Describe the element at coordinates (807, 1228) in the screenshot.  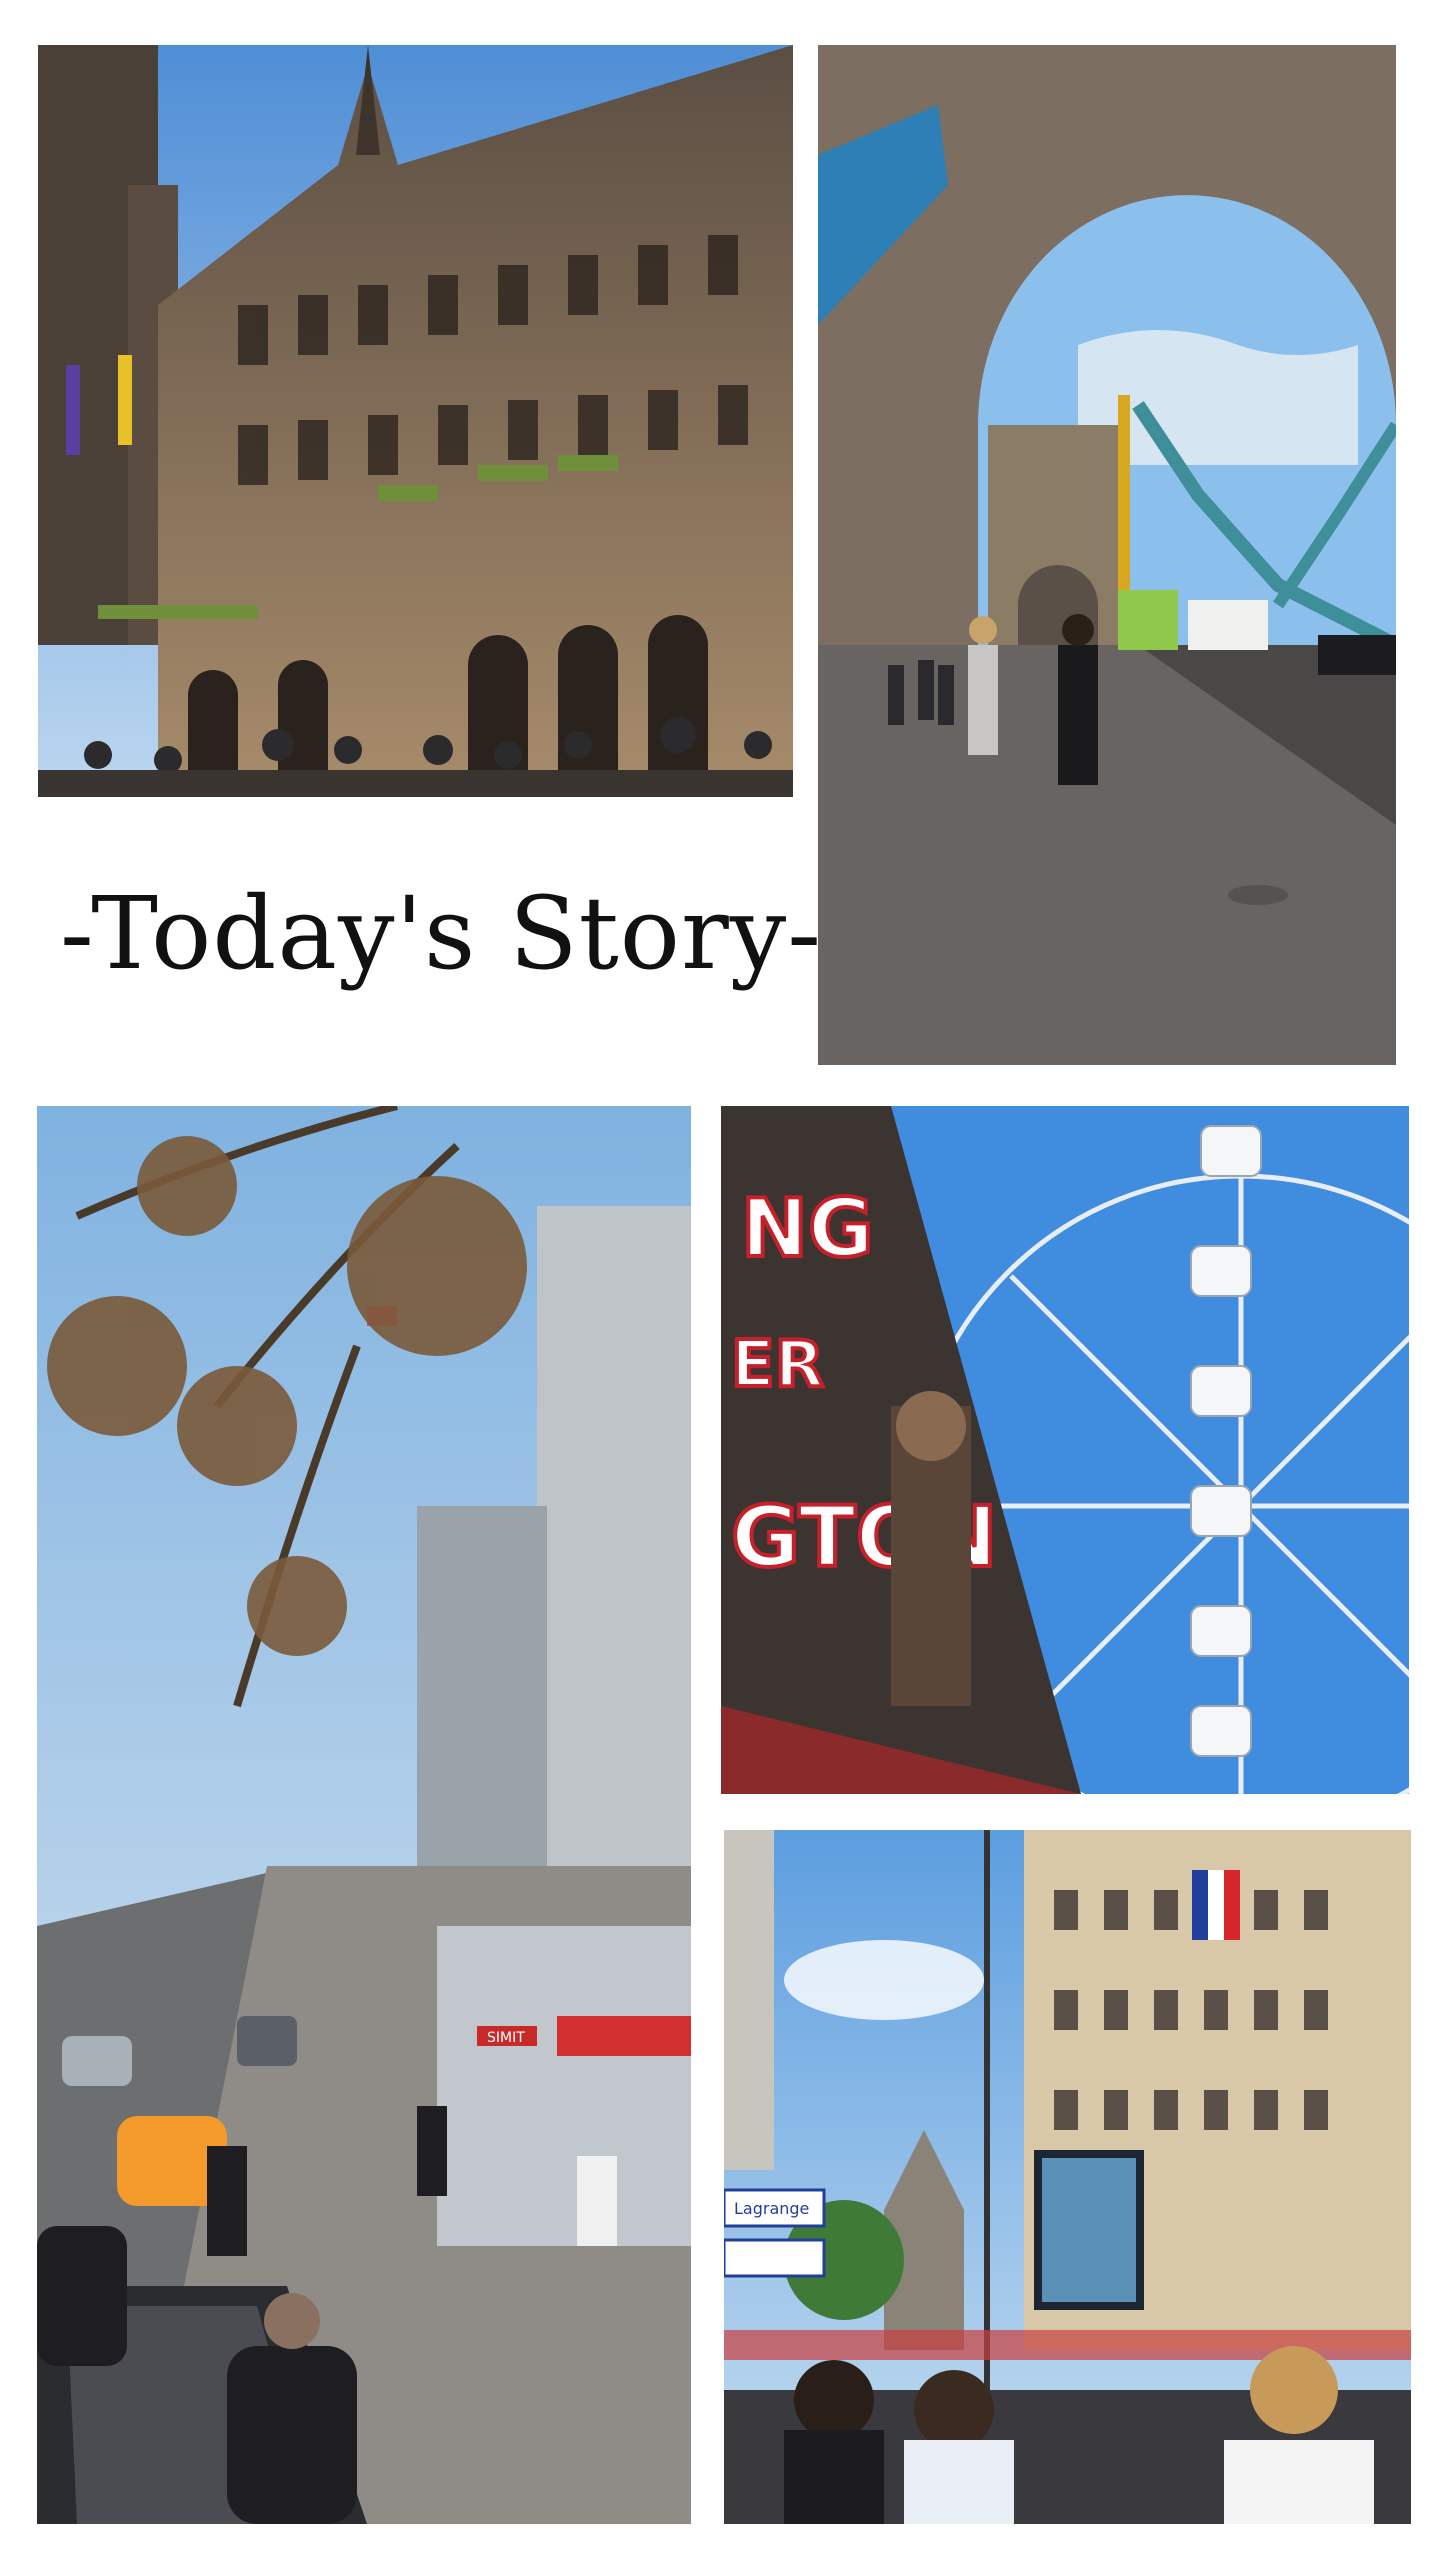
I see `neon-sign-top: NG` at that location.